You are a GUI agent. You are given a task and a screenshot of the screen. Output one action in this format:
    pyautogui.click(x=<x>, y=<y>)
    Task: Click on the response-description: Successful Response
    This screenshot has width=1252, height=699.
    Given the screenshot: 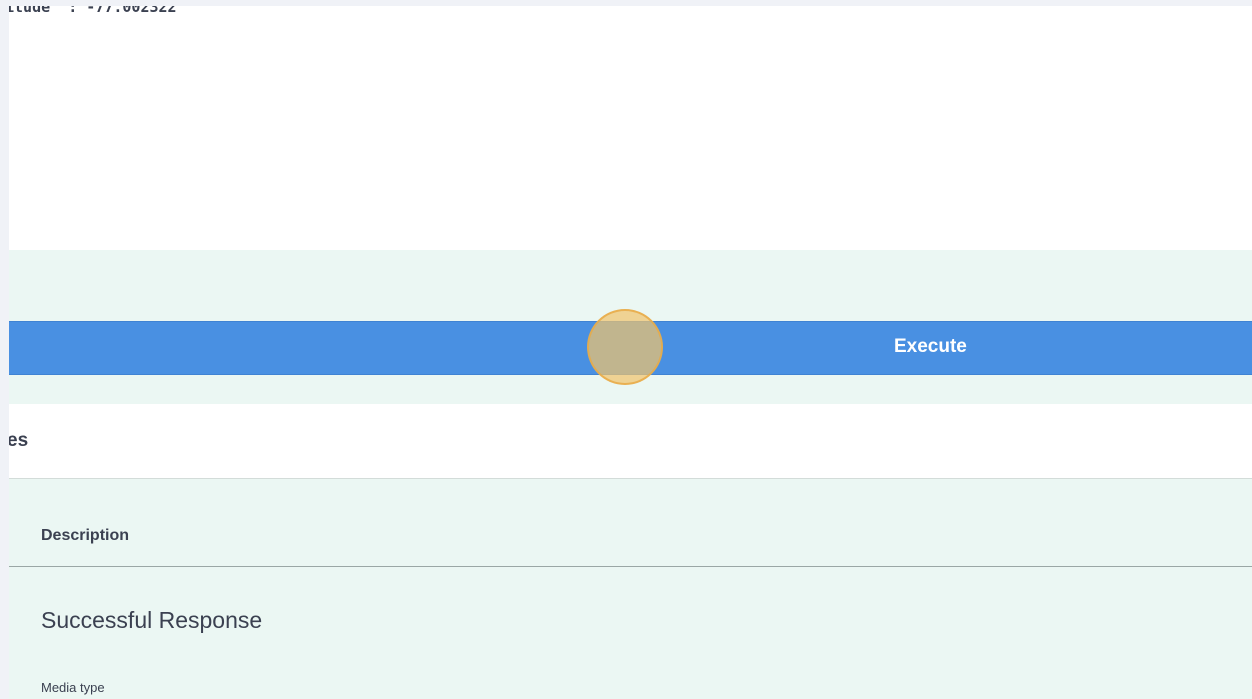 What is the action you would take?
    pyautogui.click(x=152, y=620)
    